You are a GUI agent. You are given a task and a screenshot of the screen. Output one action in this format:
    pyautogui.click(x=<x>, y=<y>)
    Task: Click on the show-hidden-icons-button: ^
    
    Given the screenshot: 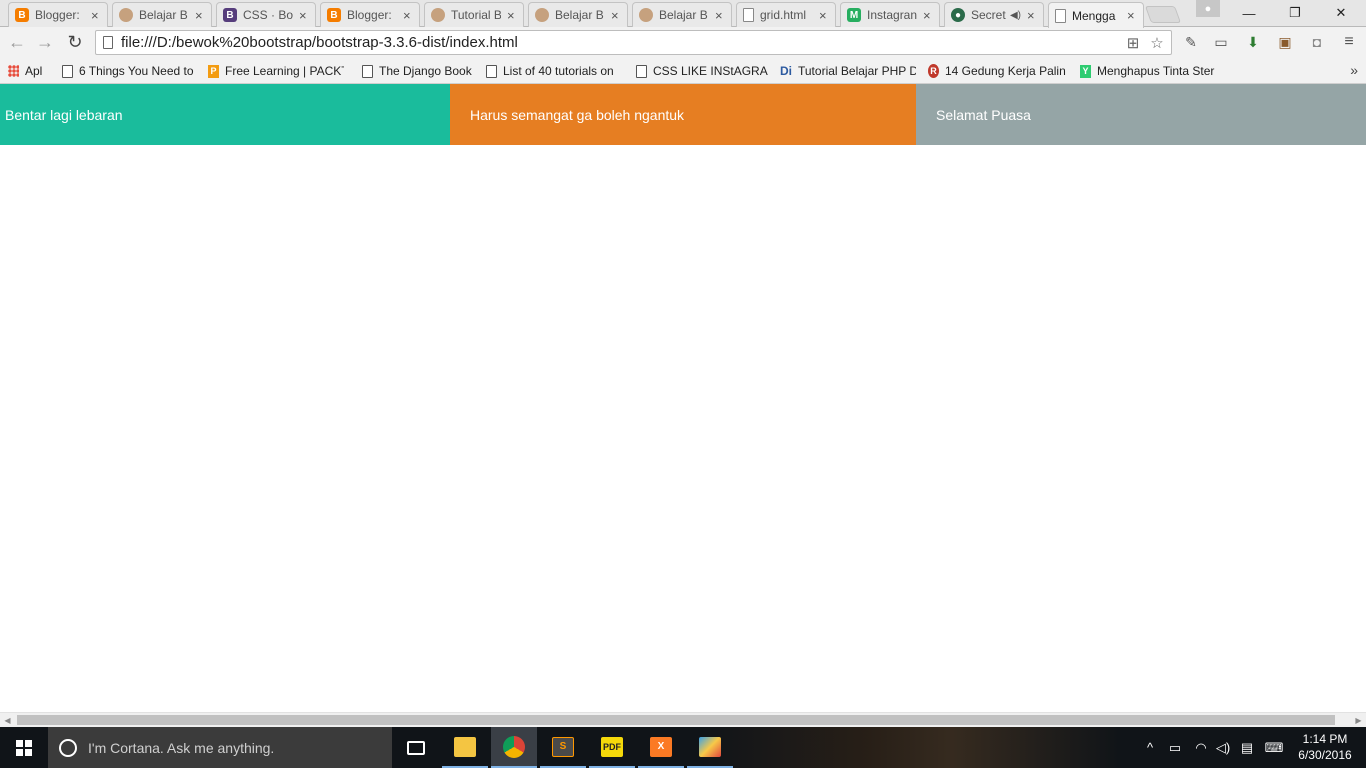 What is the action you would take?
    pyautogui.click(x=1150, y=747)
    